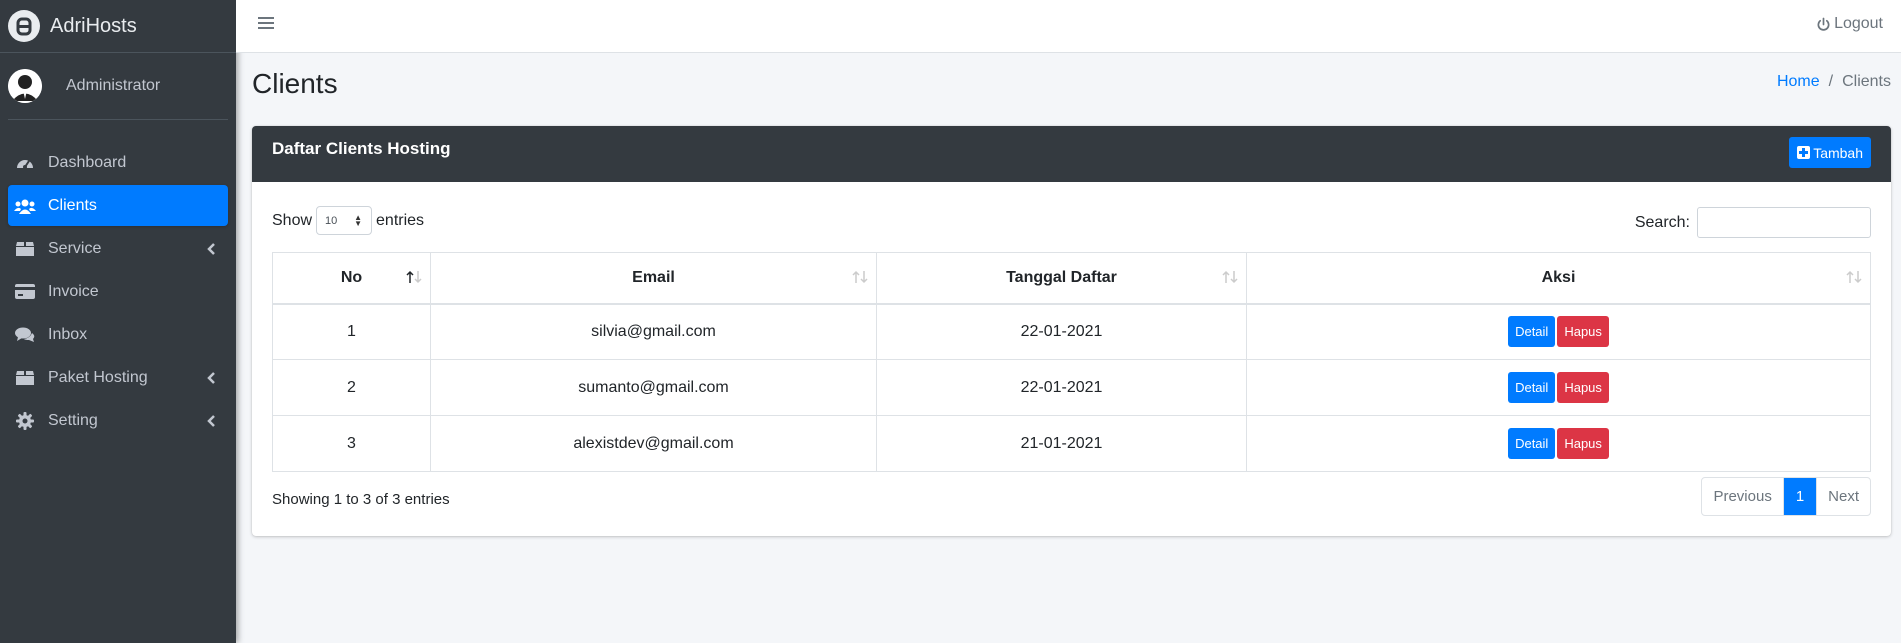 The image size is (1901, 643). I want to click on search-input, so click(1784, 222).